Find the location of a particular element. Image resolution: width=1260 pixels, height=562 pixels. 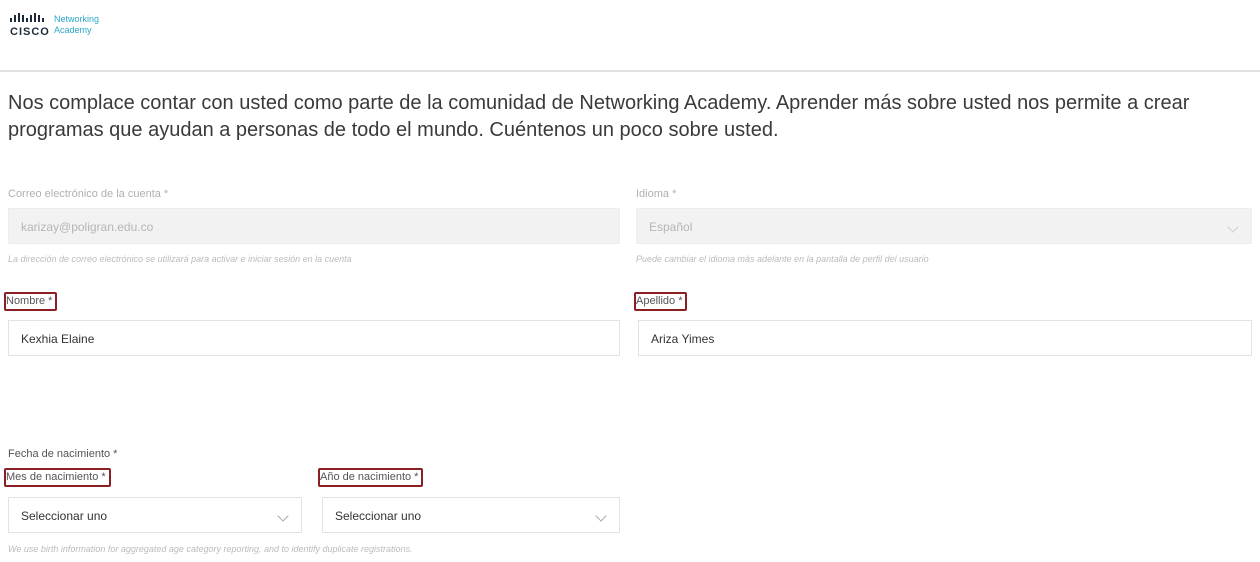

birth-month-value: Seleccionar uno is located at coordinates (64, 516).